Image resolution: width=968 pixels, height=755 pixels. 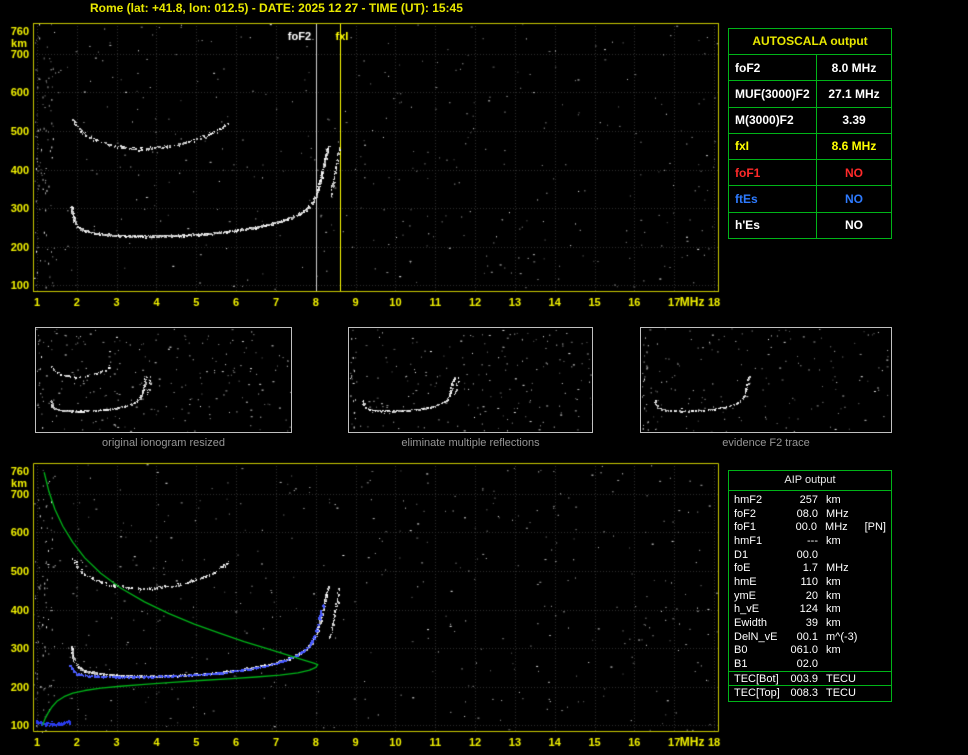 I want to click on aip-row-value: 008.3, so click(x=804, y=693).